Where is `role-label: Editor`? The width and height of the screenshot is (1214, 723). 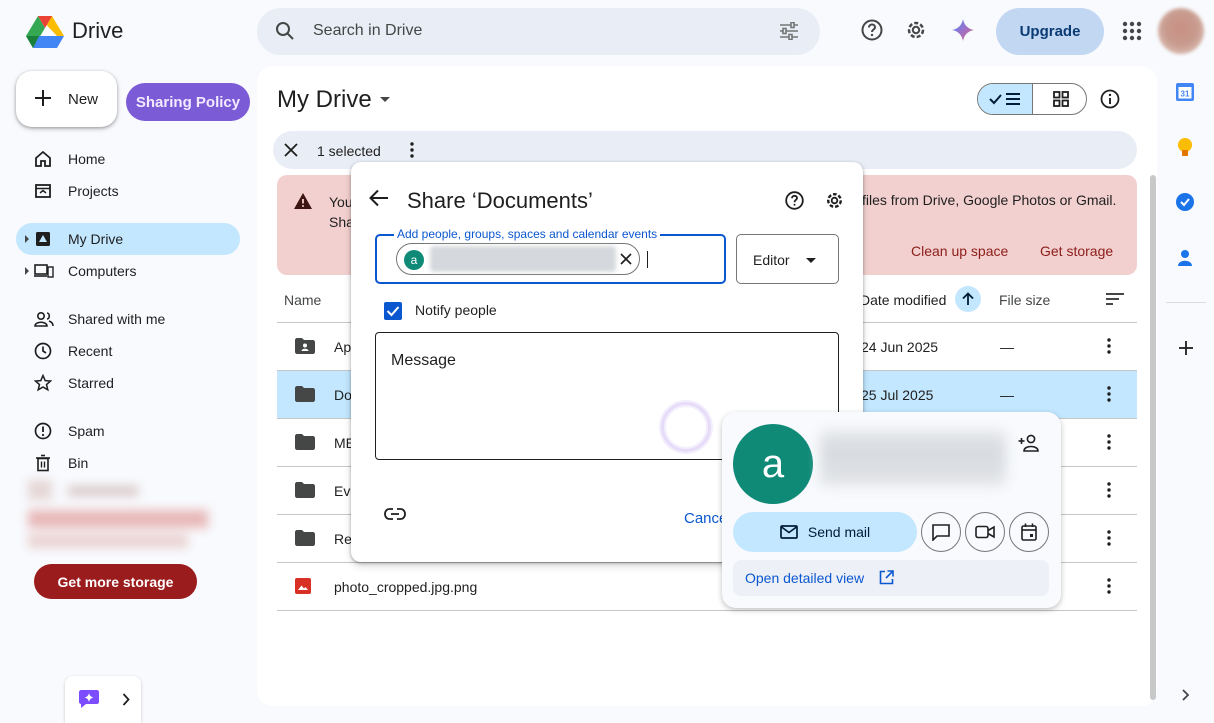 role-label: Editor is located at coordinates (771, 260).